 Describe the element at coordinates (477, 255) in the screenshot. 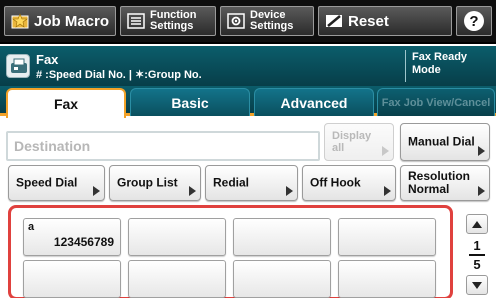

I see `page-divider` at that location.